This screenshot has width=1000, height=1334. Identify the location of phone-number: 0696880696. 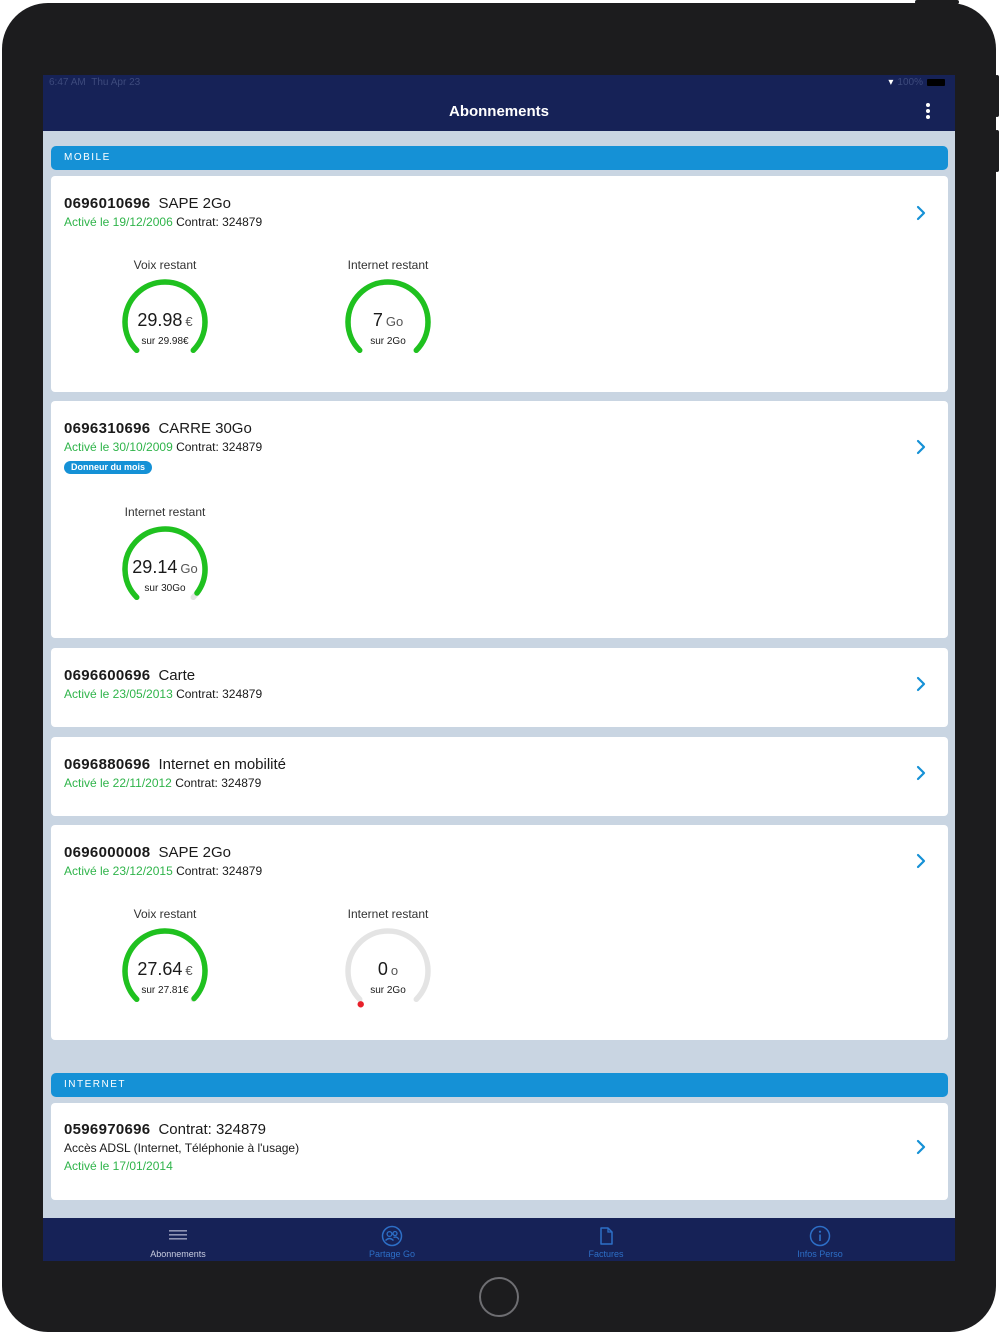
(107, 764).